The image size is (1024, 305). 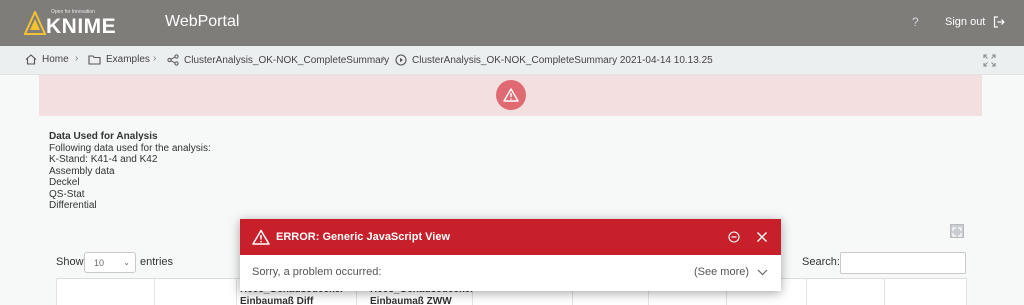 I want to click on fullscreen-icon, so click(x=989, y=60).